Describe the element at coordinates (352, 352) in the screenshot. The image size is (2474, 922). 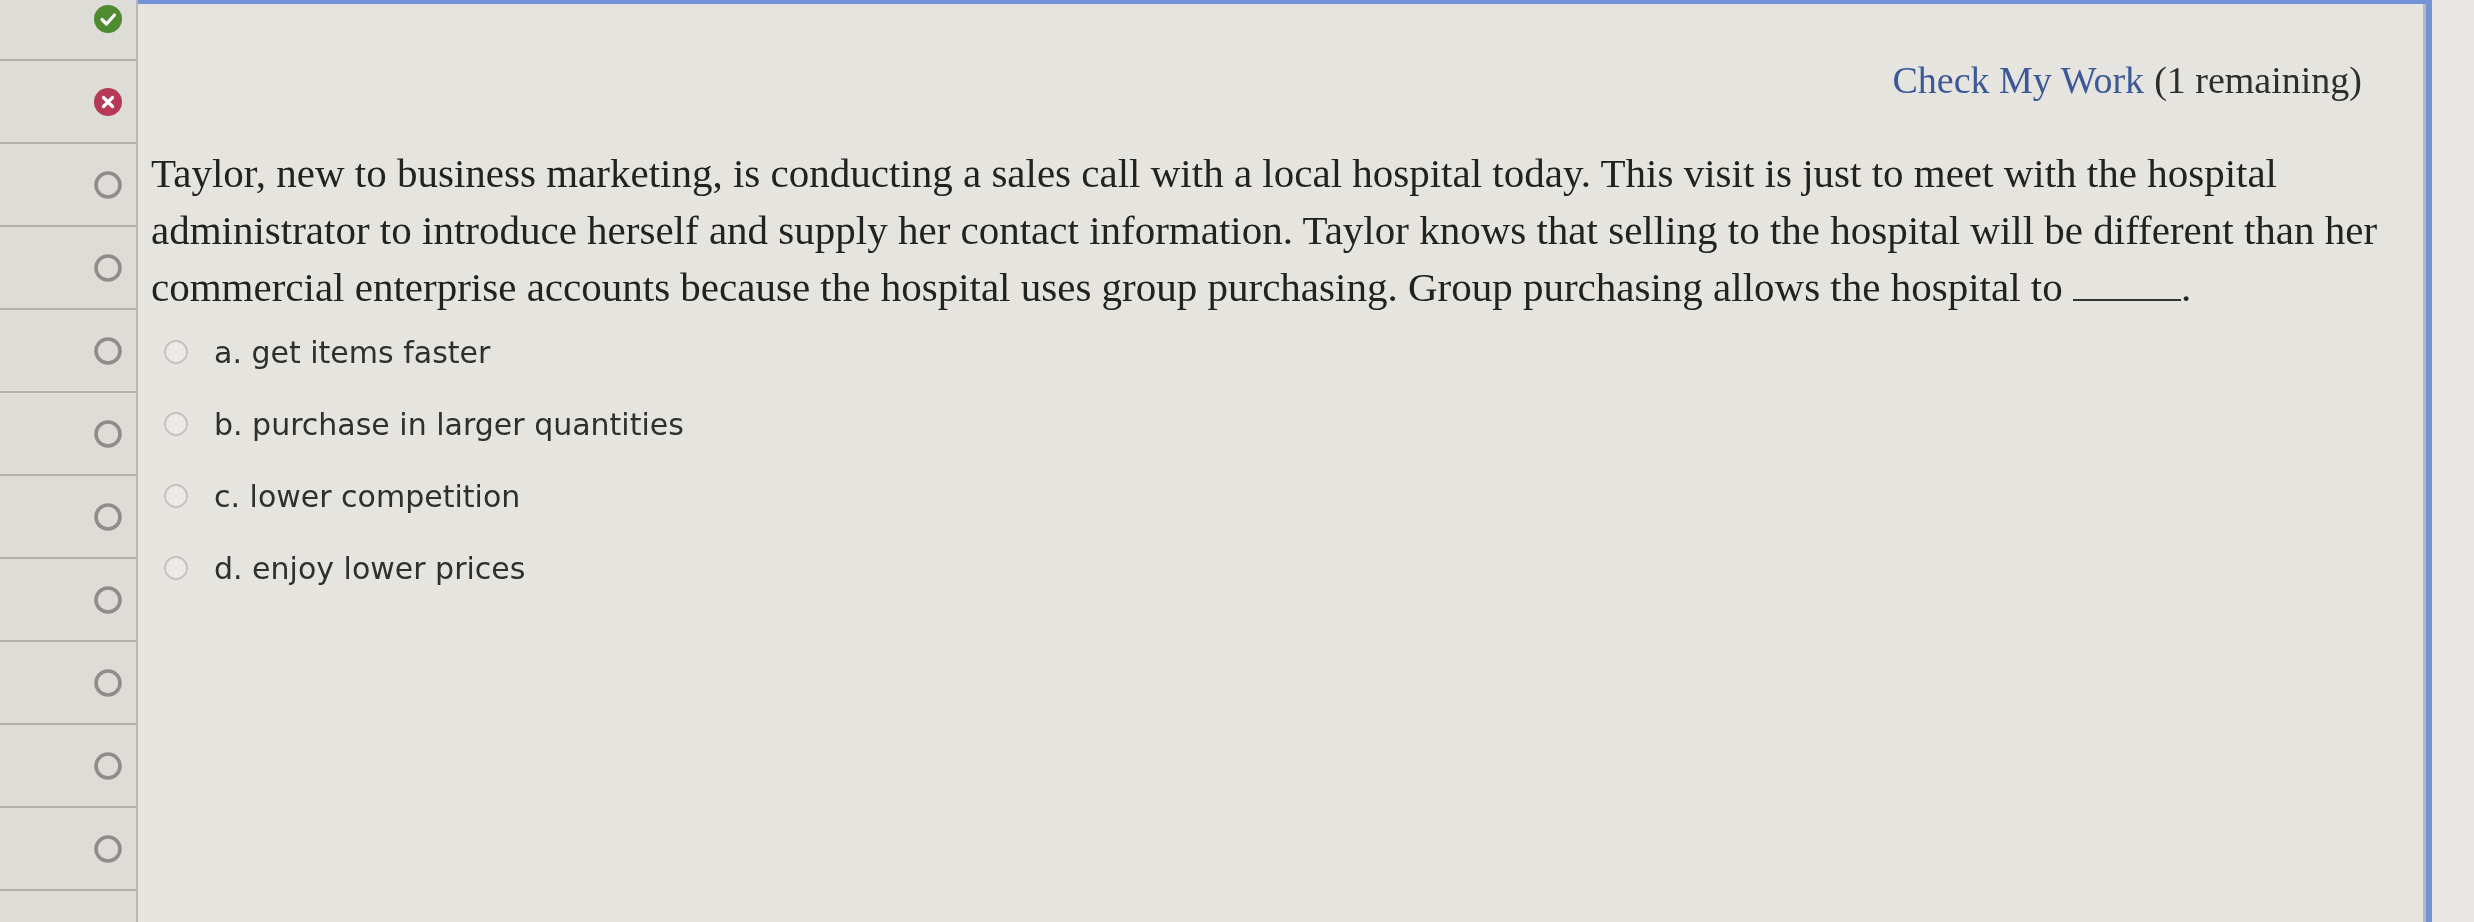
I see `option-label: a. get items faster` at that location.